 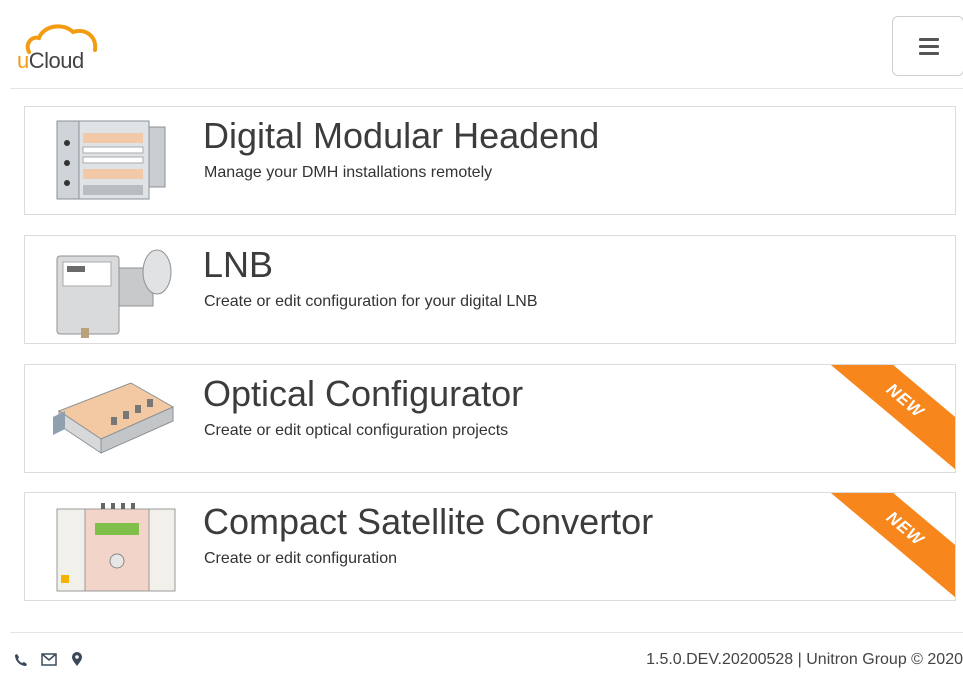 I want to click on ucloud-logo: uCloud, so click(x=64, y=50).